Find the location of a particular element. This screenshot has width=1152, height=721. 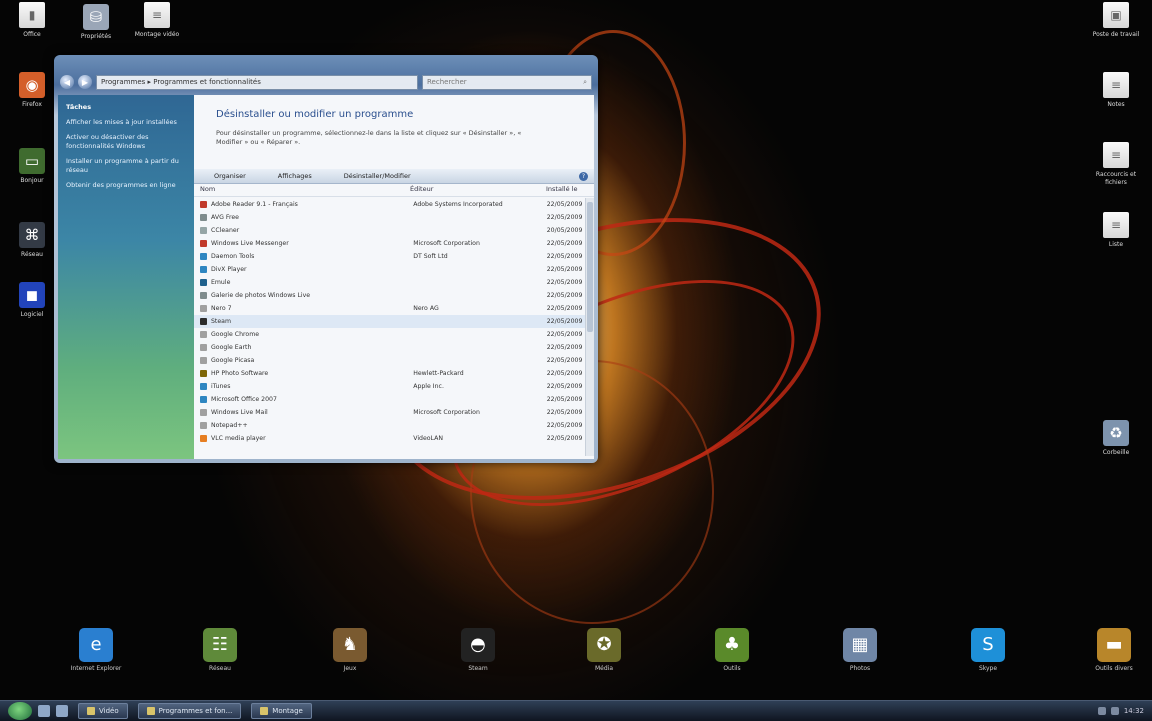

list-header: Nom Éditeur Installé le is located at coordinates (394, 191).